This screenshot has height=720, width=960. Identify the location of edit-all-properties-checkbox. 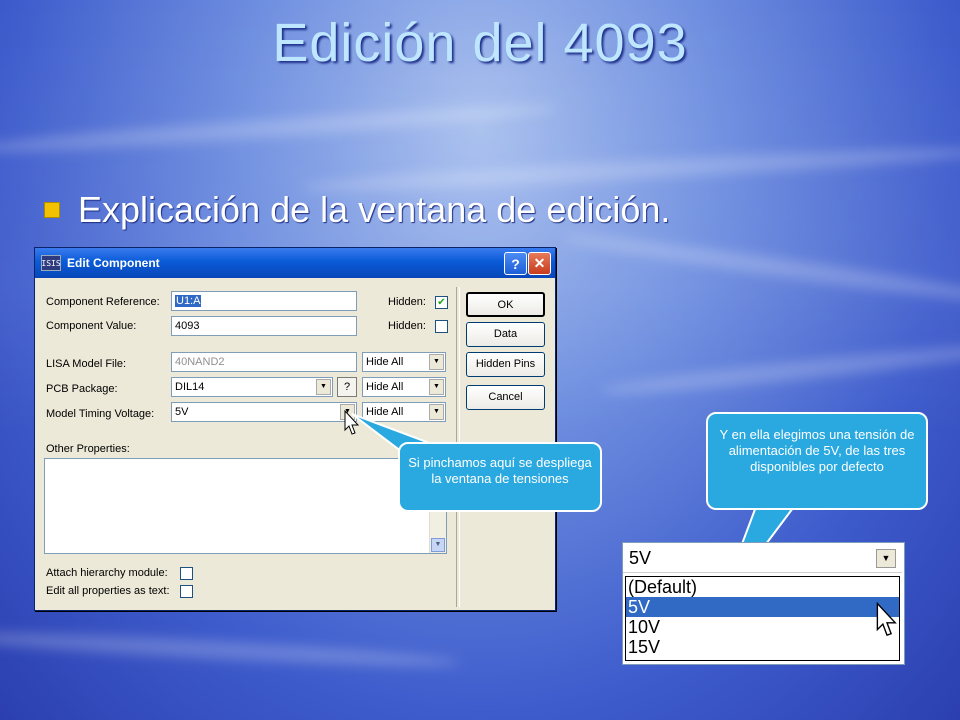
(186, 591).